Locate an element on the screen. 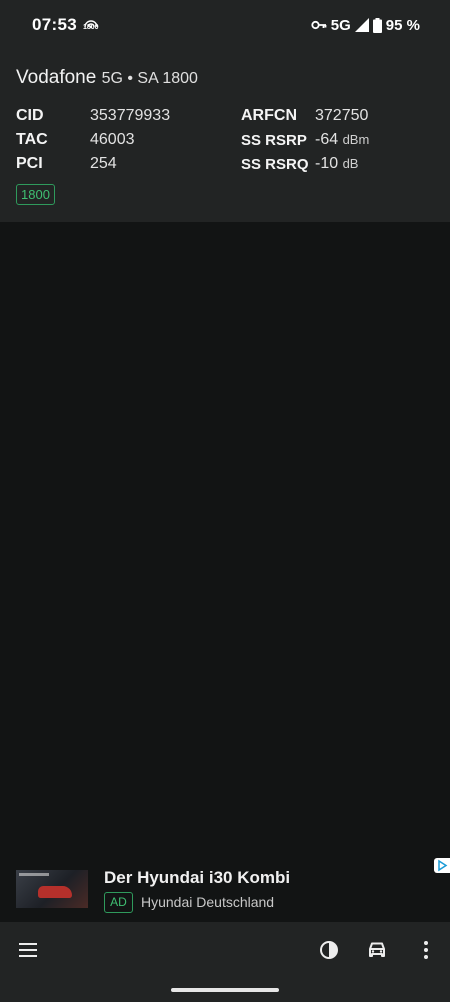 Image resolution: width=450 pixels, height=1002 pixels. ss-rsrp-label: SS RSRP is located at coordinates (274, 140).